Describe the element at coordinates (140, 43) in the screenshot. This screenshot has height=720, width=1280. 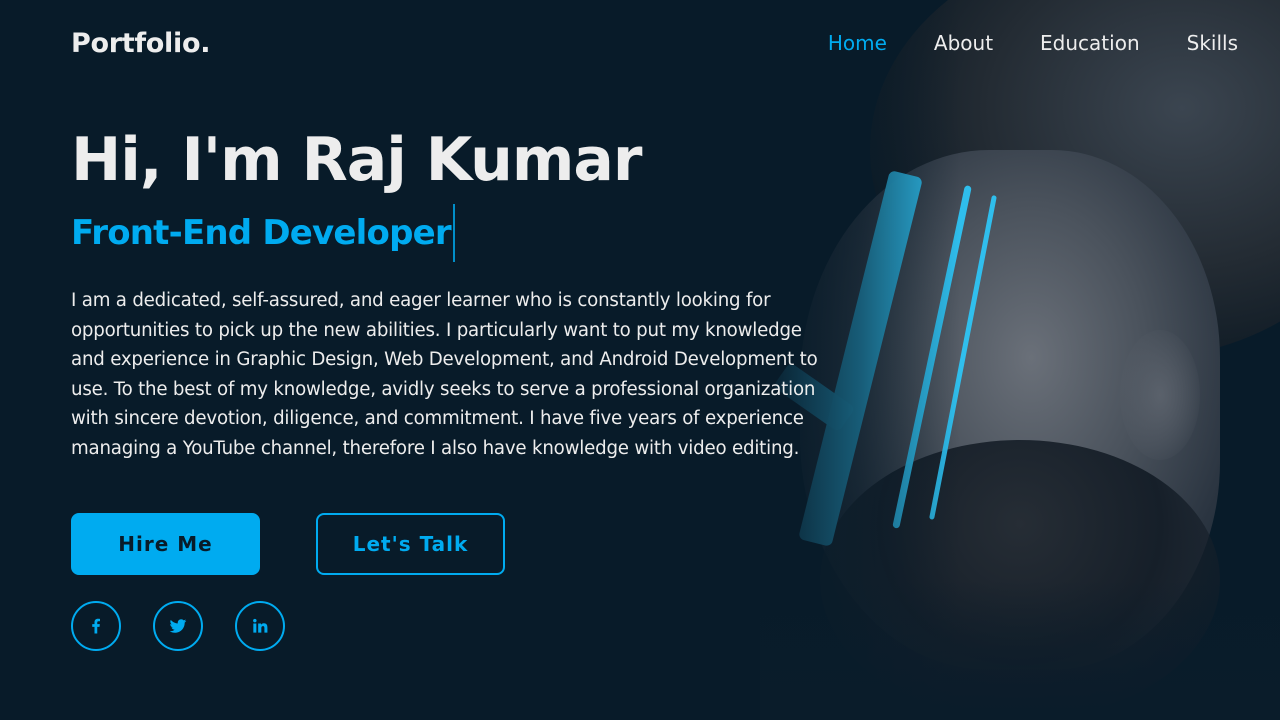
I see `logo: Portfolio.` at that location.